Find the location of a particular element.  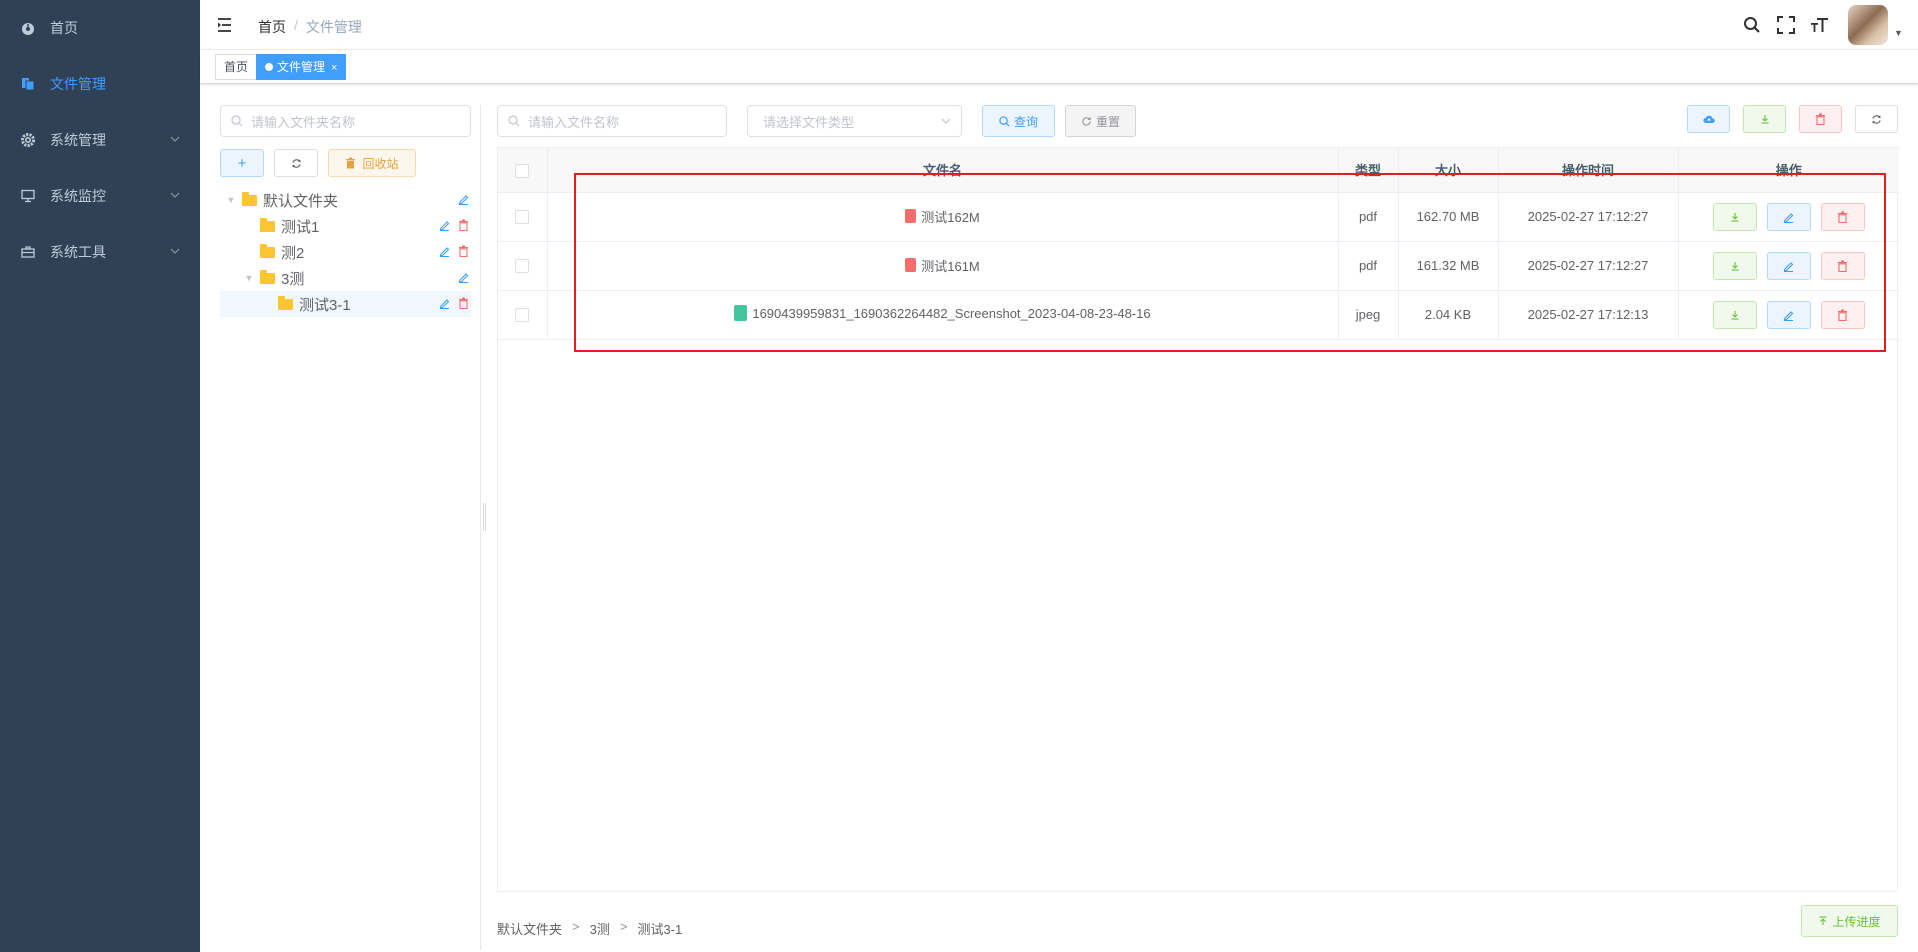

refresh-icon is located at coordinates (296, 163).